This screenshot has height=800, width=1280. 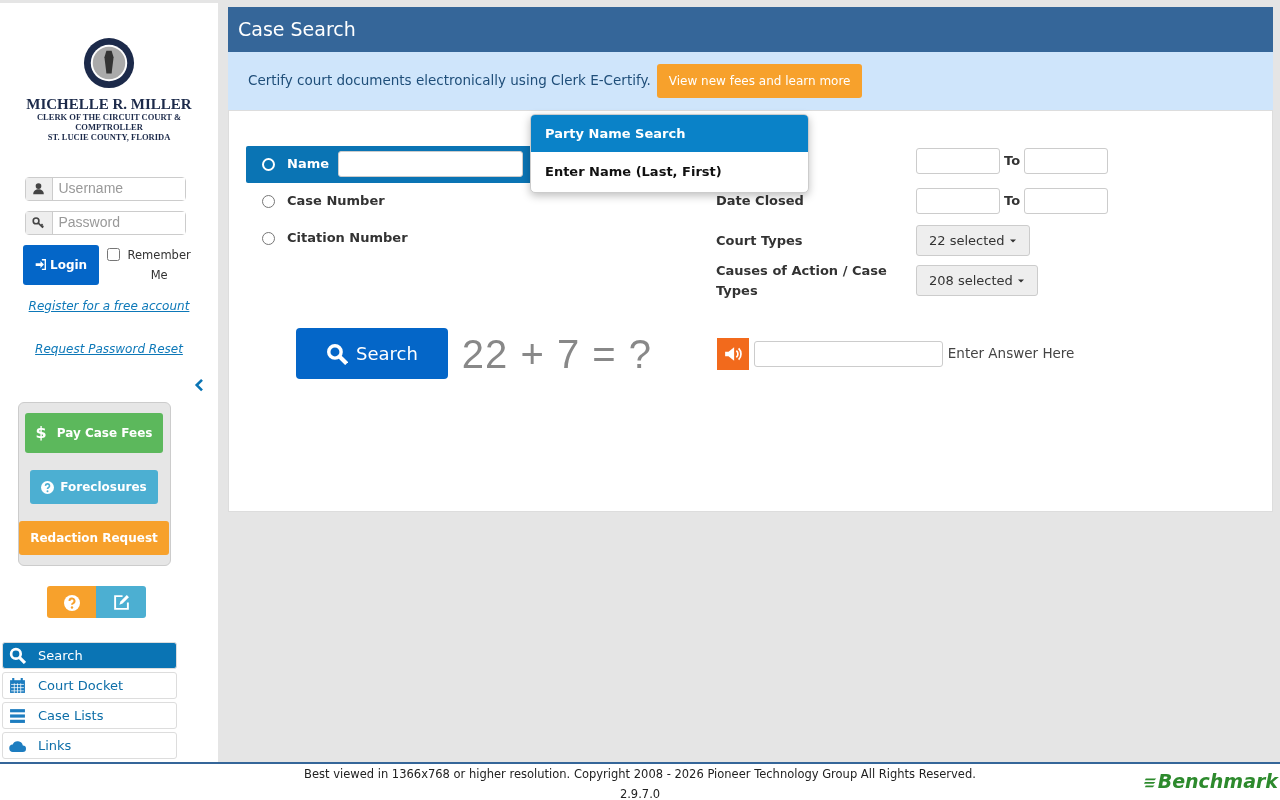 What do you see at coordinates (71, 715) in the screenshot?
I see `nav-label: Case Lists` at bounding box center [71, 715].